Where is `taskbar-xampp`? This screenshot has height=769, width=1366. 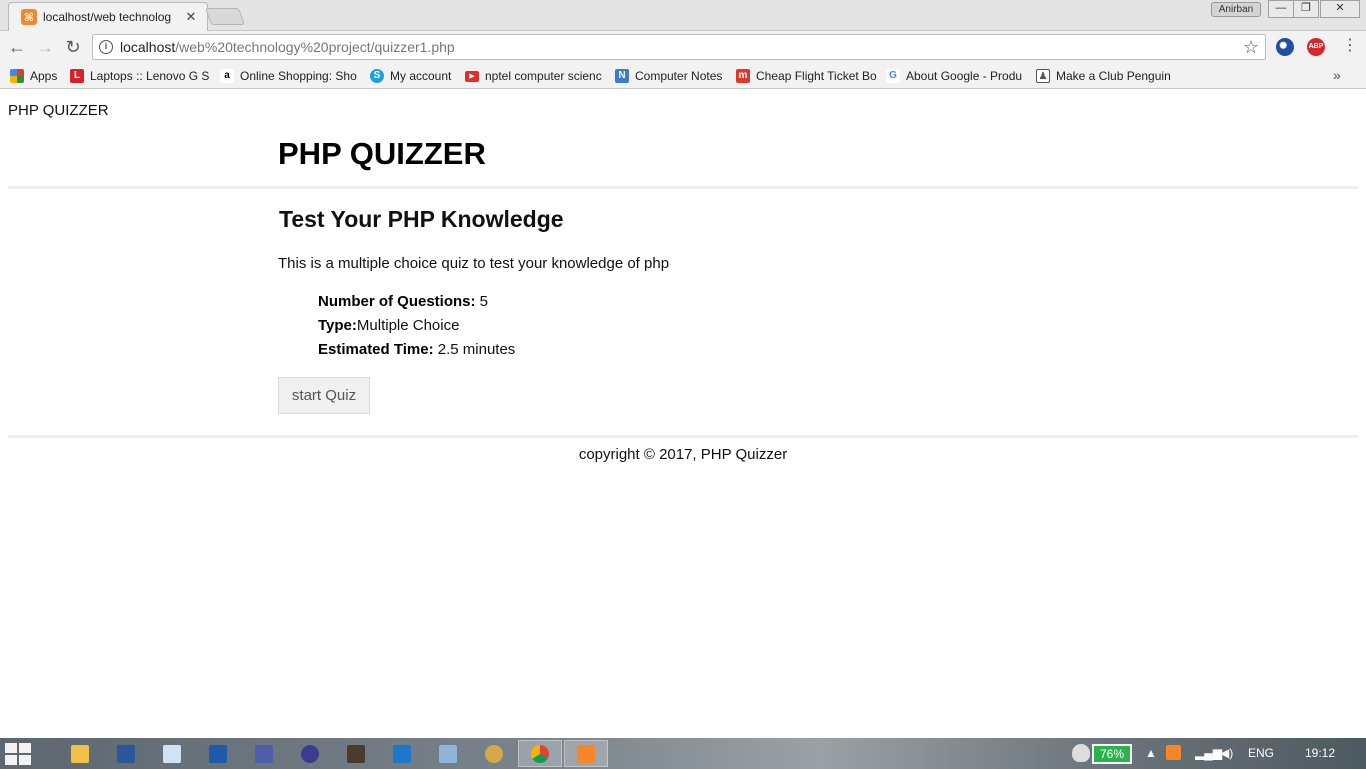 taskbar-xampp is located at coordinates (586, 753).